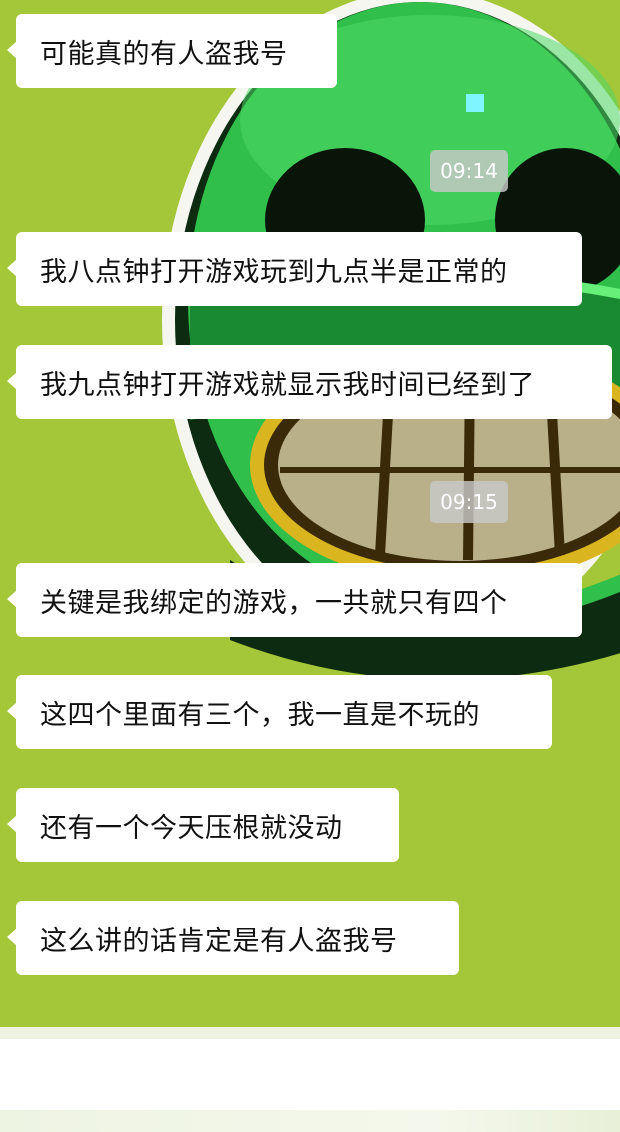 Image resolution: width=620 pixels, height=1132 pixels. I want to click on message-bubble: 关键是我绑定的游戏，一共就只有四个, so click(294, 600).